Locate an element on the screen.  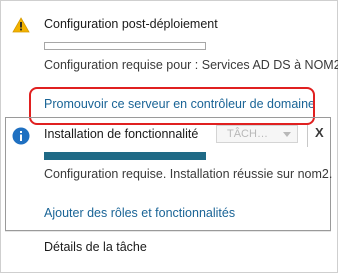
notification-title: Installation de fonctionnalité is located at coordinates (121, 134).